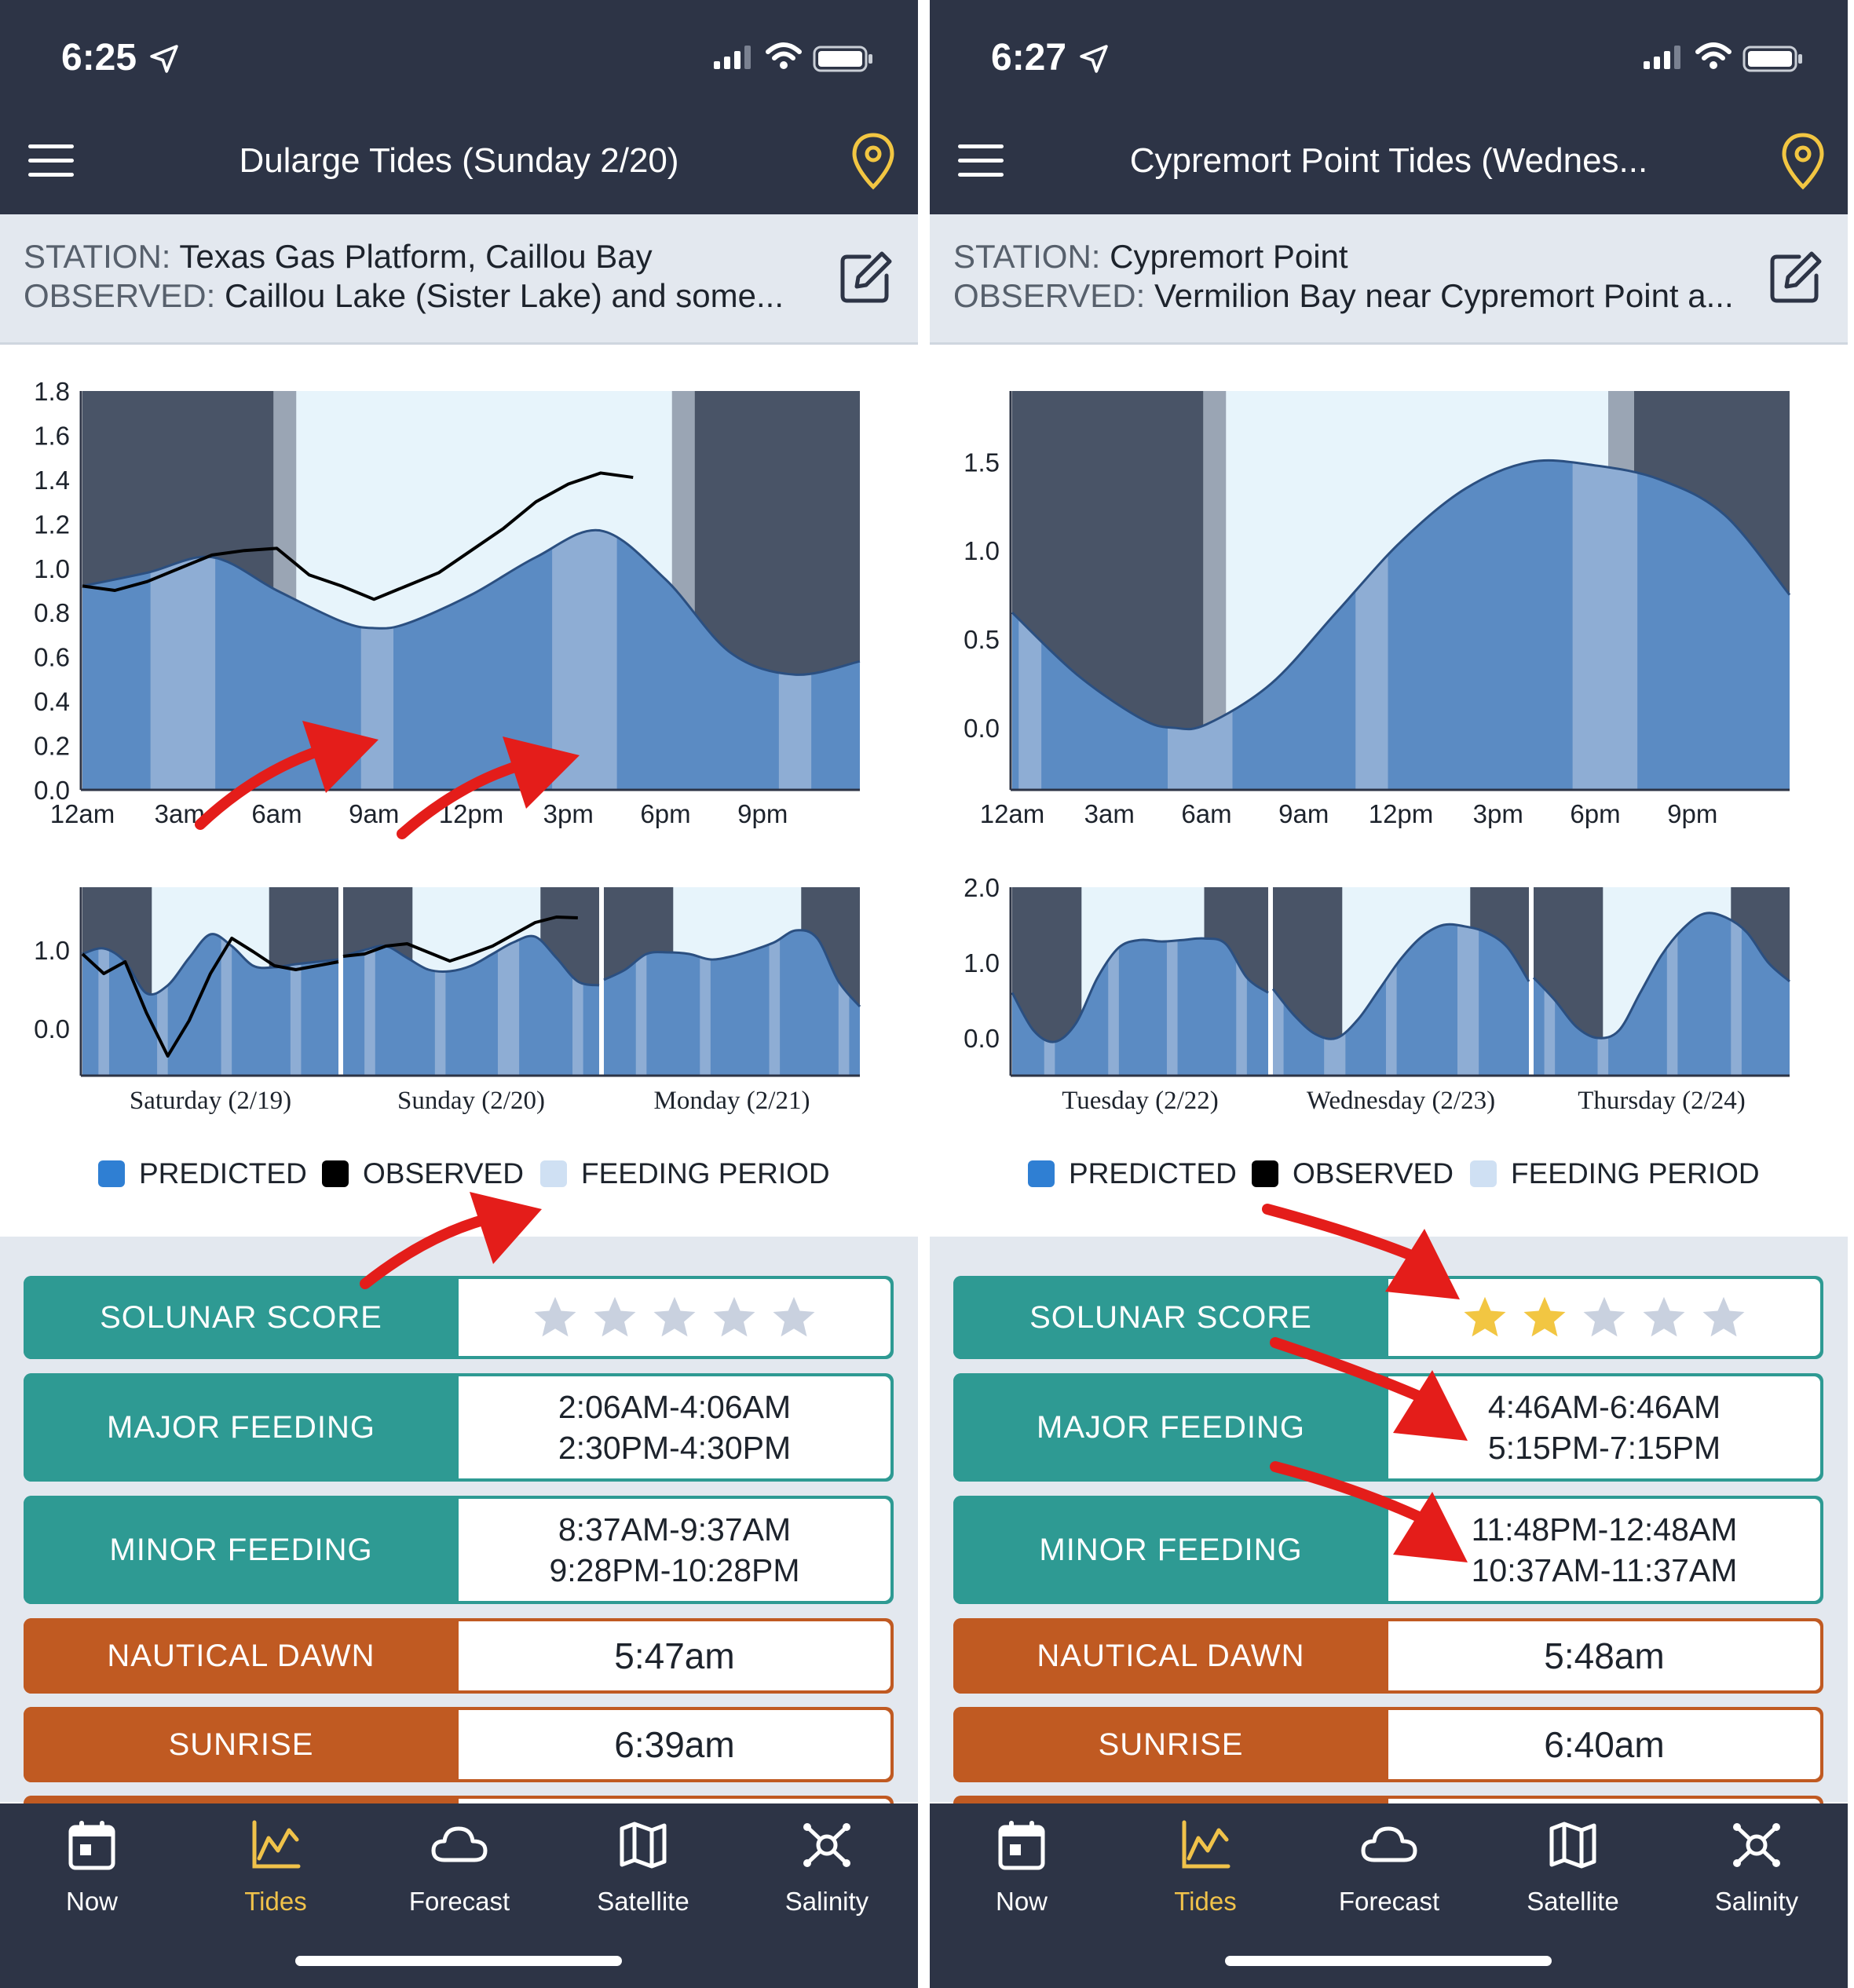  I want to click on station-label: STATION:, so click(98, 256).